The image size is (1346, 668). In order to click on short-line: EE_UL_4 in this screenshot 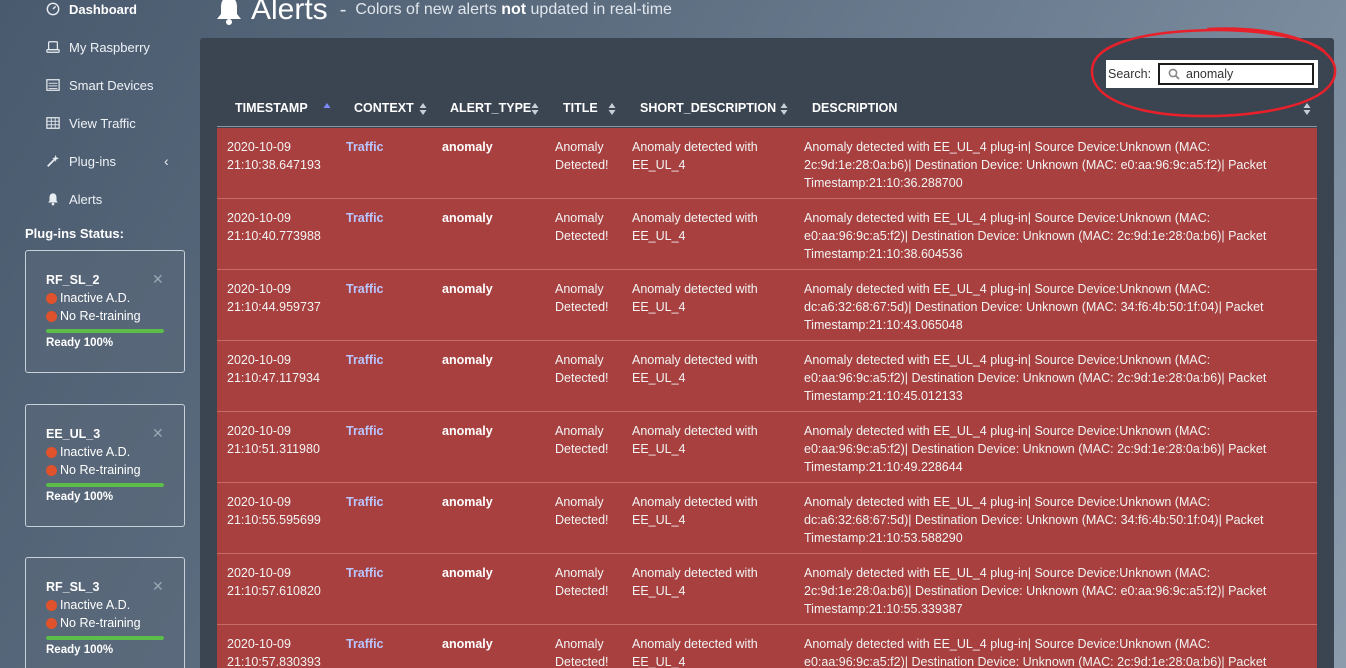, I will do `click(659, 661)`.